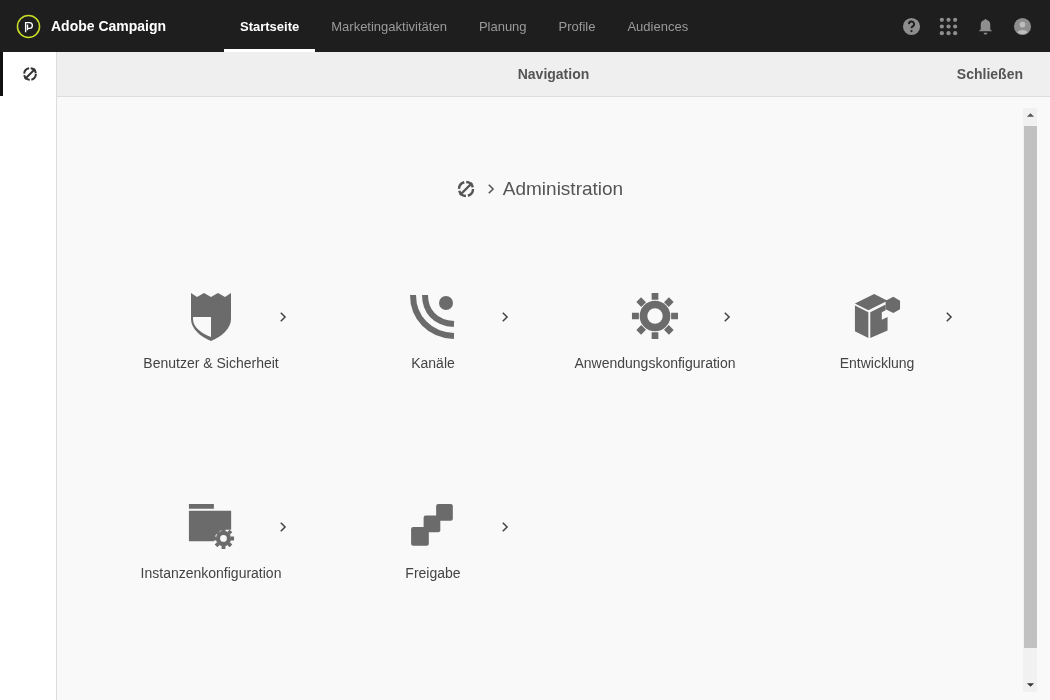 The width and height of the screenshot is (1050, 700). What do you see at coordinates (655, 316) in the screenshot?
I see `gear-icon` at bounding box center [655, 316].